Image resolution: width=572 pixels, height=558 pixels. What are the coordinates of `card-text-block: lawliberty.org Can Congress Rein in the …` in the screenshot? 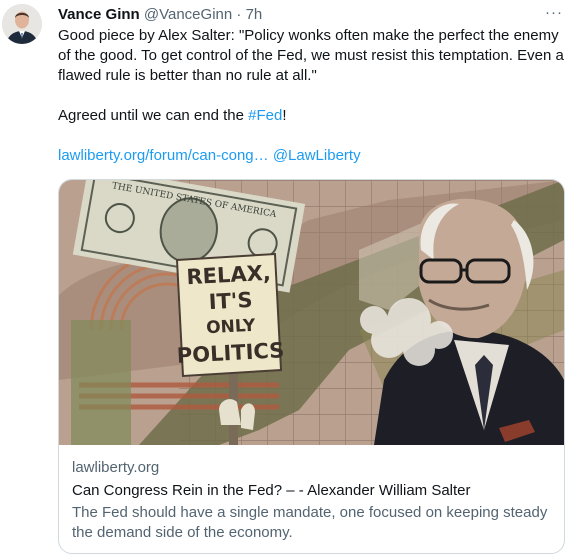 It's located at (314, 500).